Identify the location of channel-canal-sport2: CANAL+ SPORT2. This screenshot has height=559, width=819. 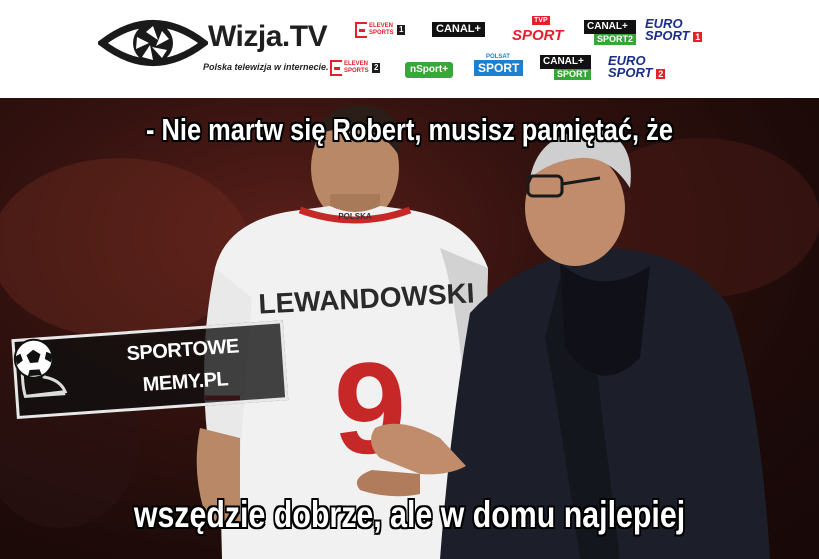
(610, 32).